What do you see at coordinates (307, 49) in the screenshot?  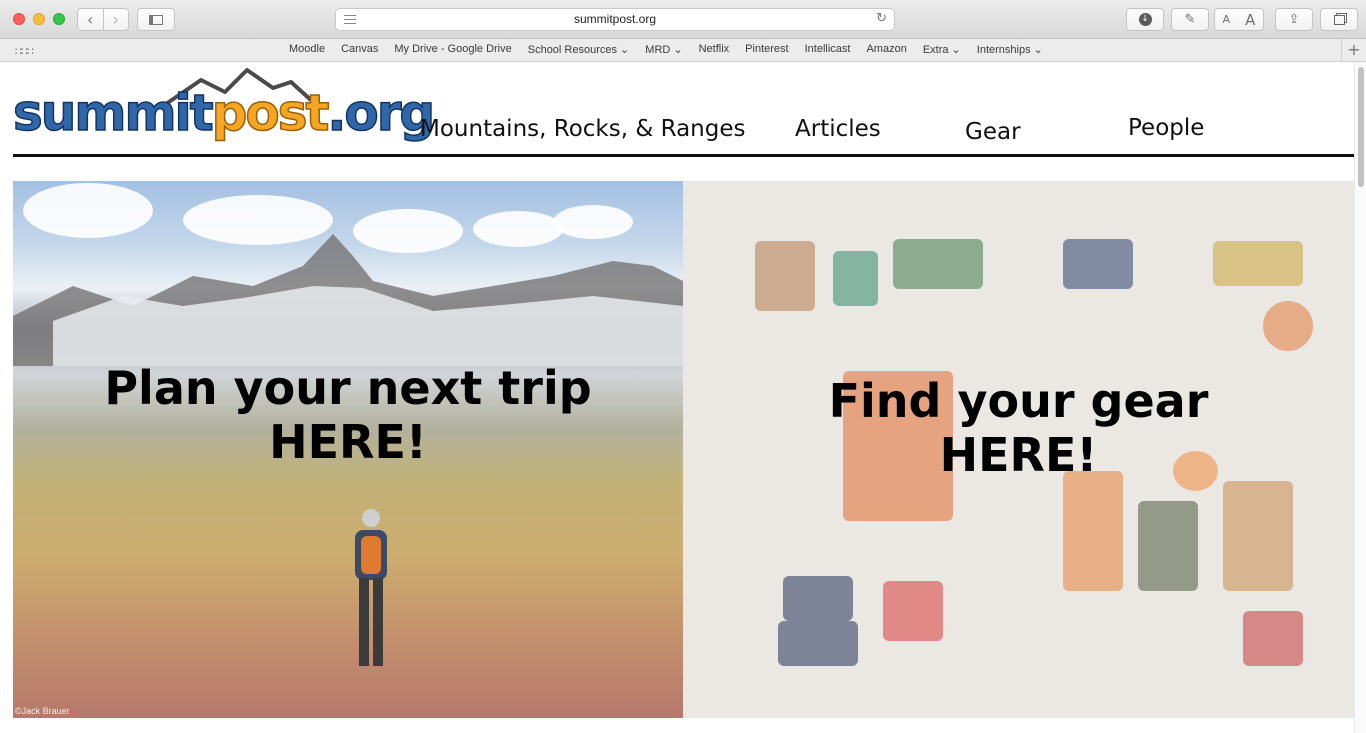 I see `bookmark-moodle: Moodle` at bounding box center [307, 49].